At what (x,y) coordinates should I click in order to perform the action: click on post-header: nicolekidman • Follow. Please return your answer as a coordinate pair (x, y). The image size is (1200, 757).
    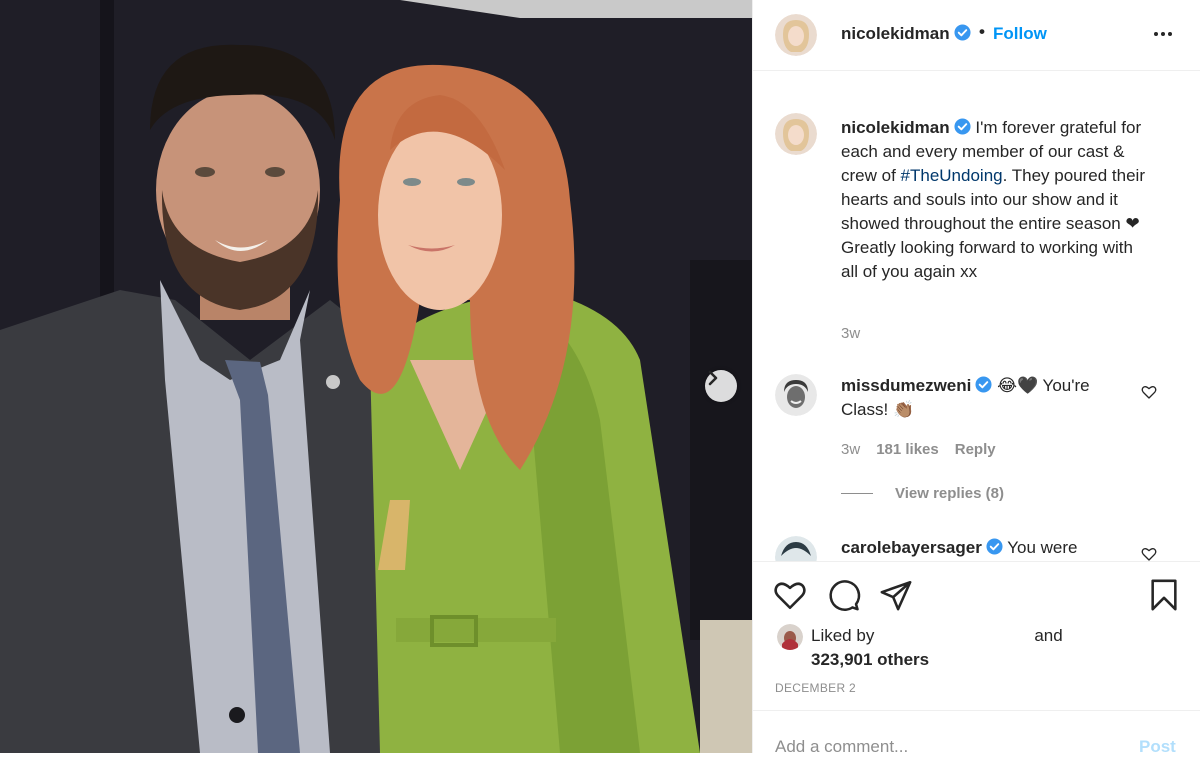
    Looking at the image, I should click on (976, 35).